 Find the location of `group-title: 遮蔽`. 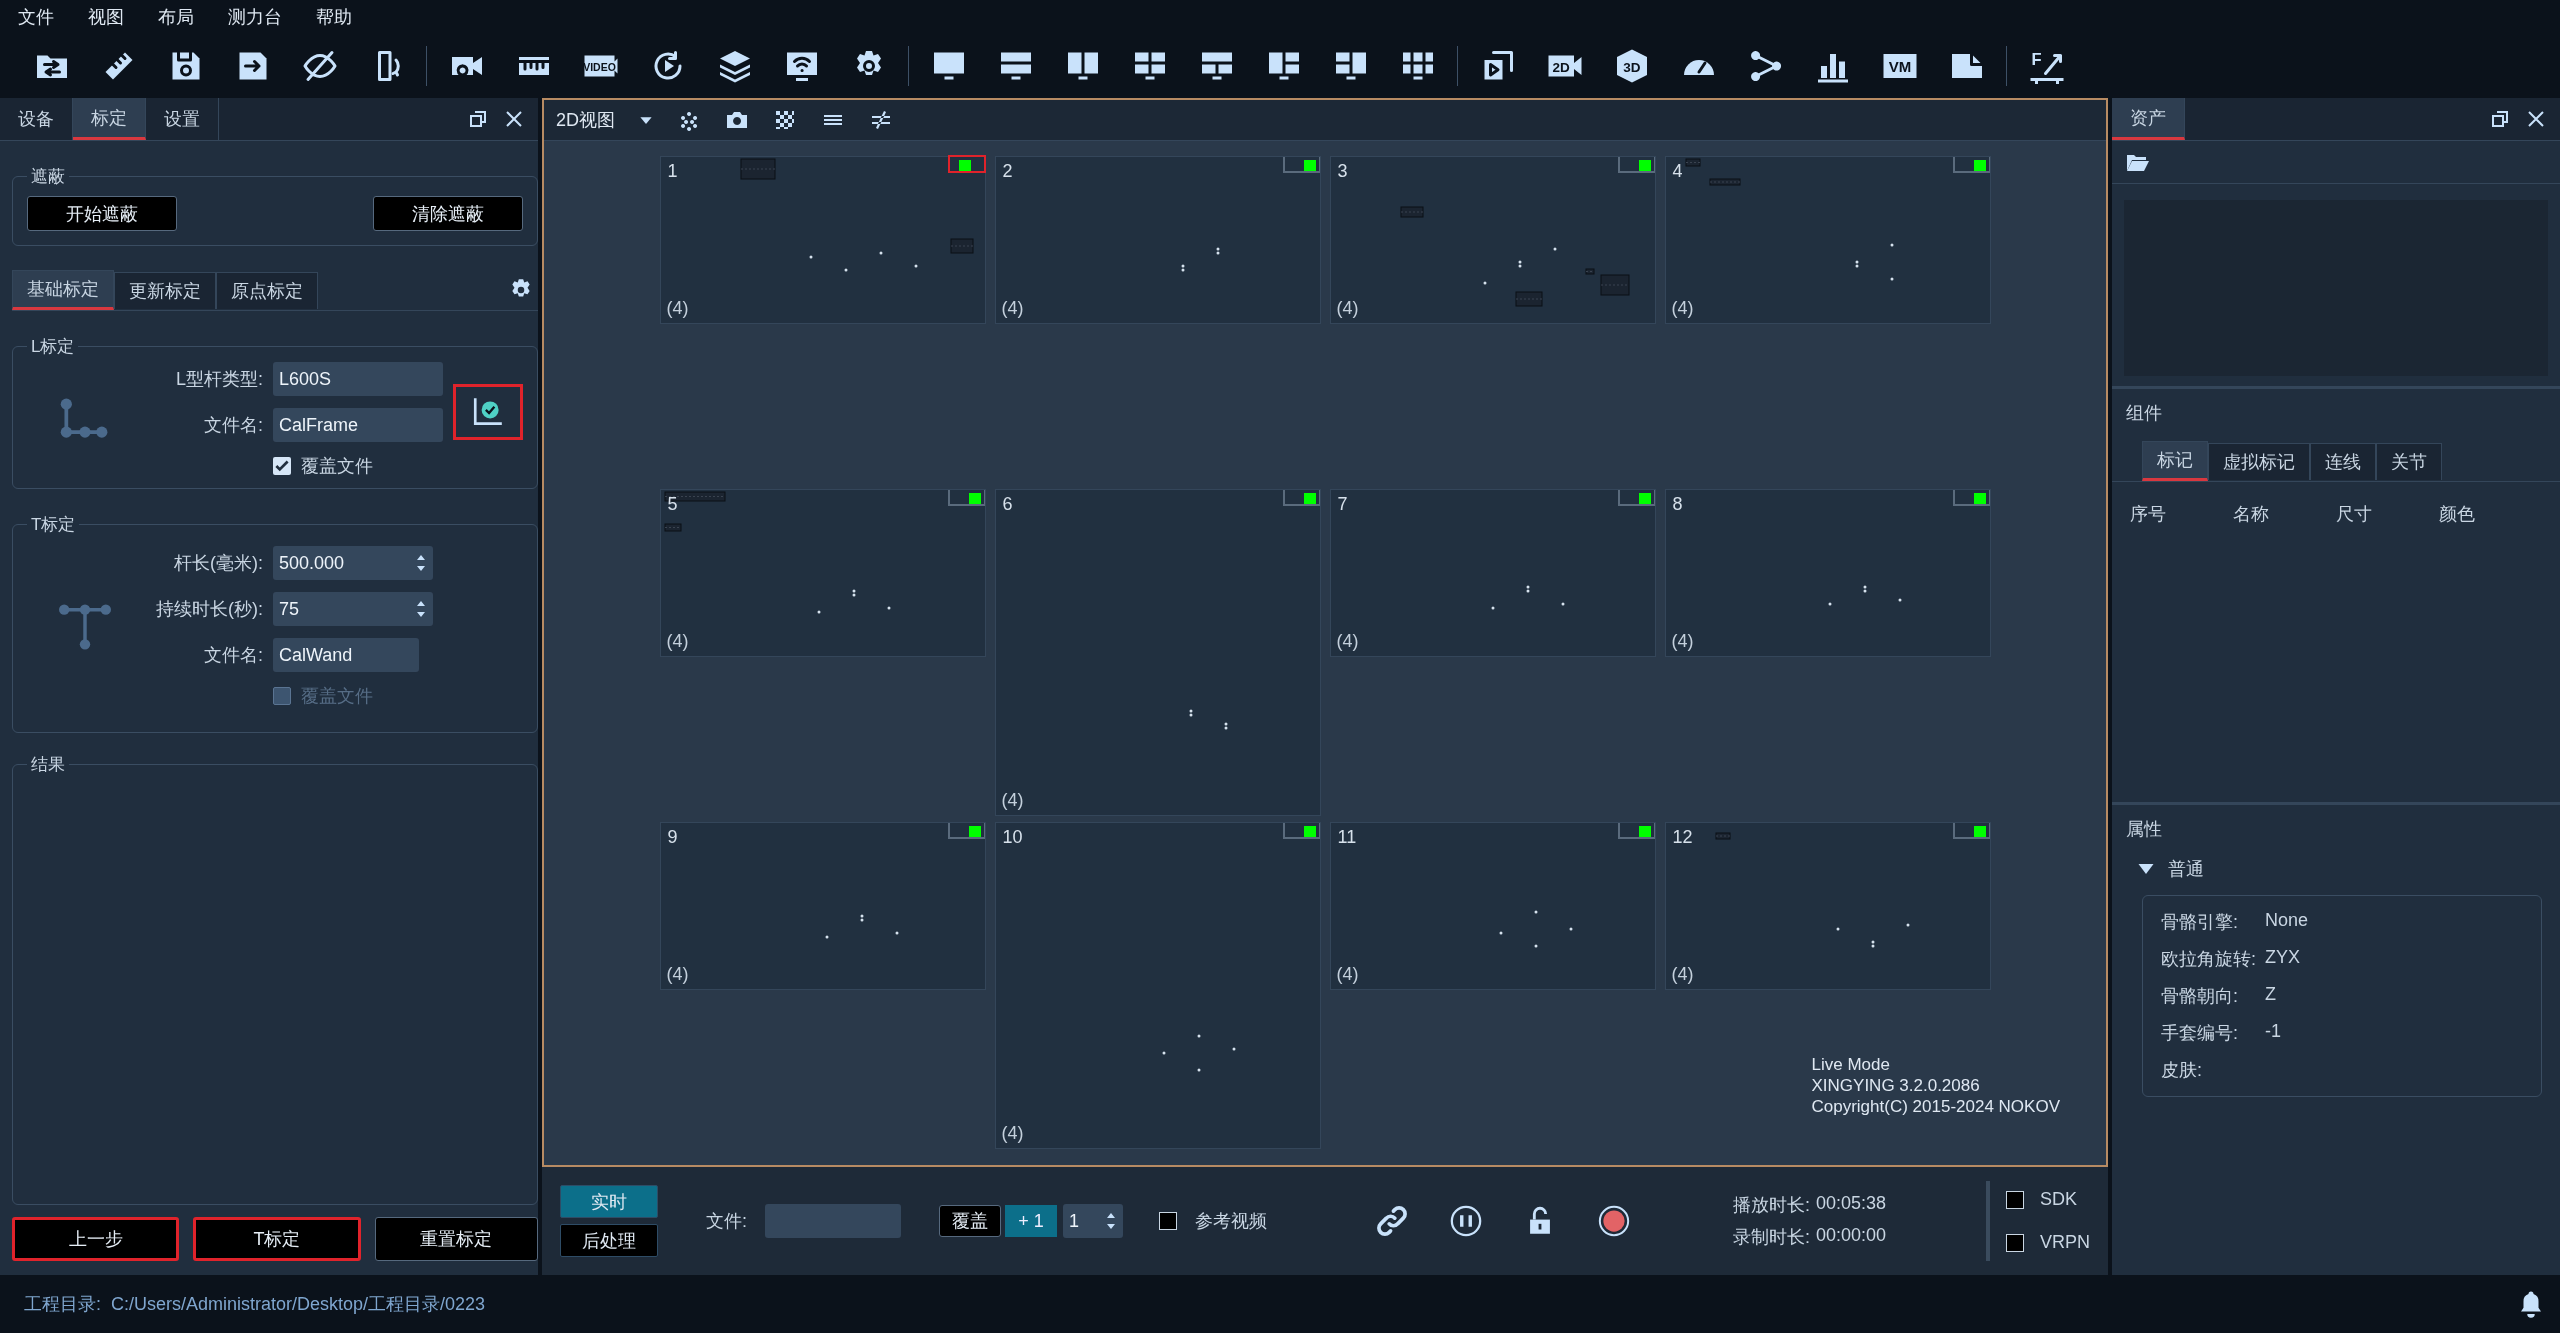

group-title: 遮蔽 is located at coordinates (48, 177).